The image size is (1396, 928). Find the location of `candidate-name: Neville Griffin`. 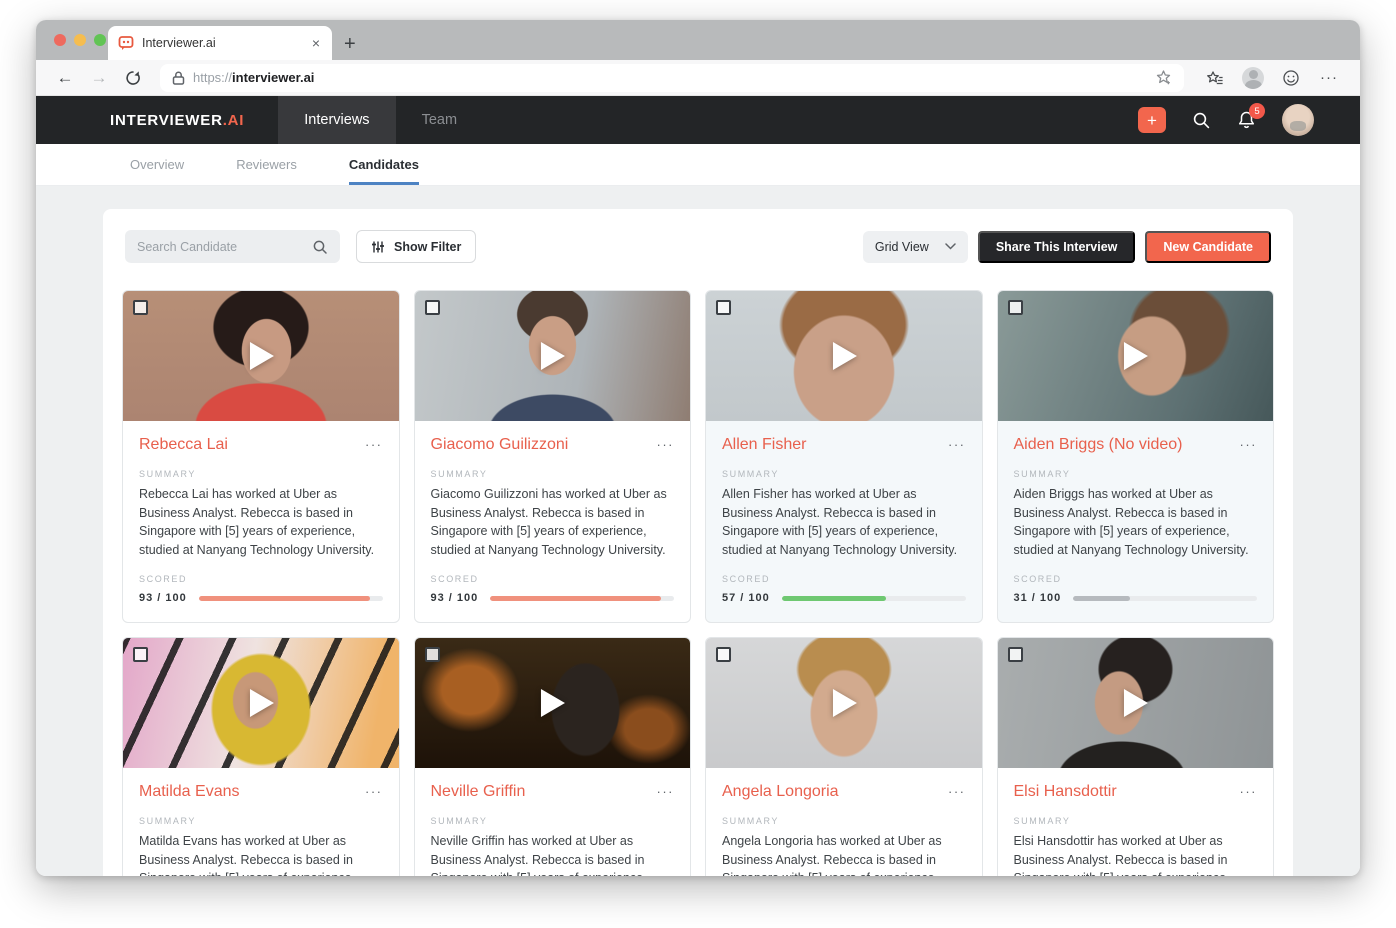

candidate-name: Neville Griffin is located at coordinates (478, 792).